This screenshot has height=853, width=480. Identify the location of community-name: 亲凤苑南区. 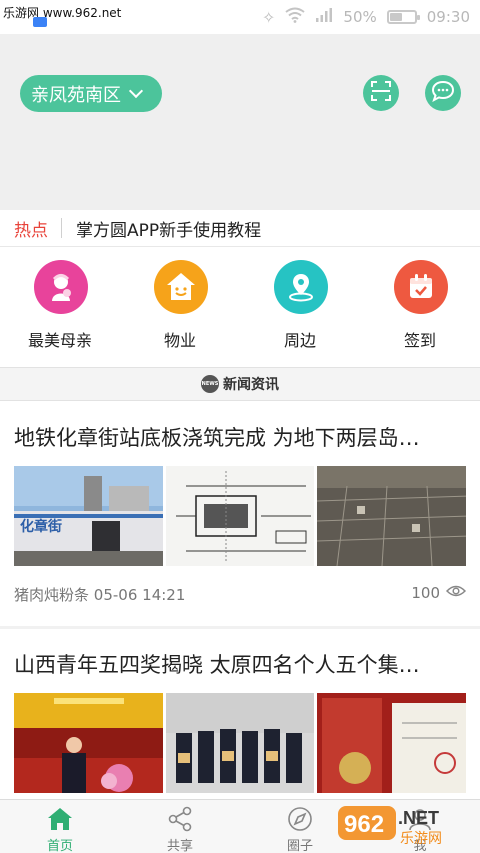
(76, 95).